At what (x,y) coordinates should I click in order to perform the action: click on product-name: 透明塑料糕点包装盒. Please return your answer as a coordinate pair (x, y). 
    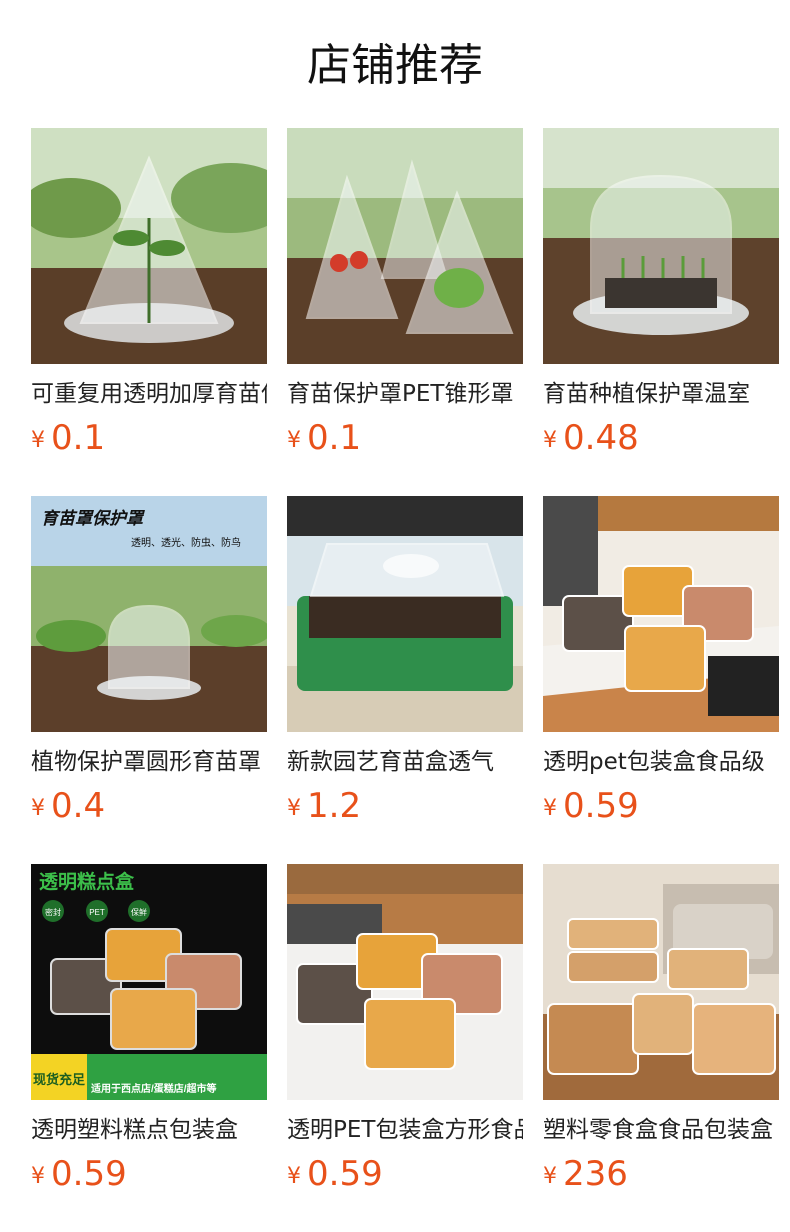
    Looking at the image, I should click on (149, 1130).